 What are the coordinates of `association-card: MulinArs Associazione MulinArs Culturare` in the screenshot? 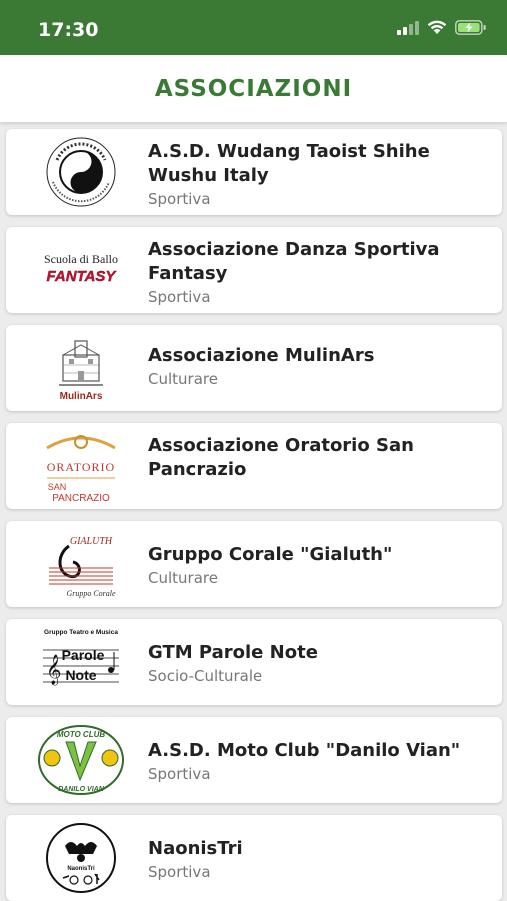 It's located at (254, 368).